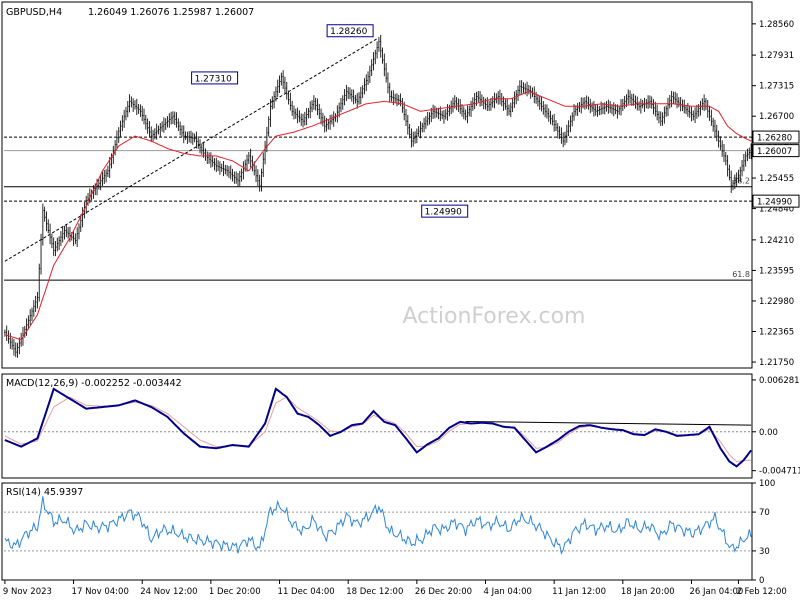 Image resolution: width=800 pixels, height=600 pixels. Describe the element at coordinates (761, 581) in the screenshot. I see `rsi-tick-label: 0` at that location.